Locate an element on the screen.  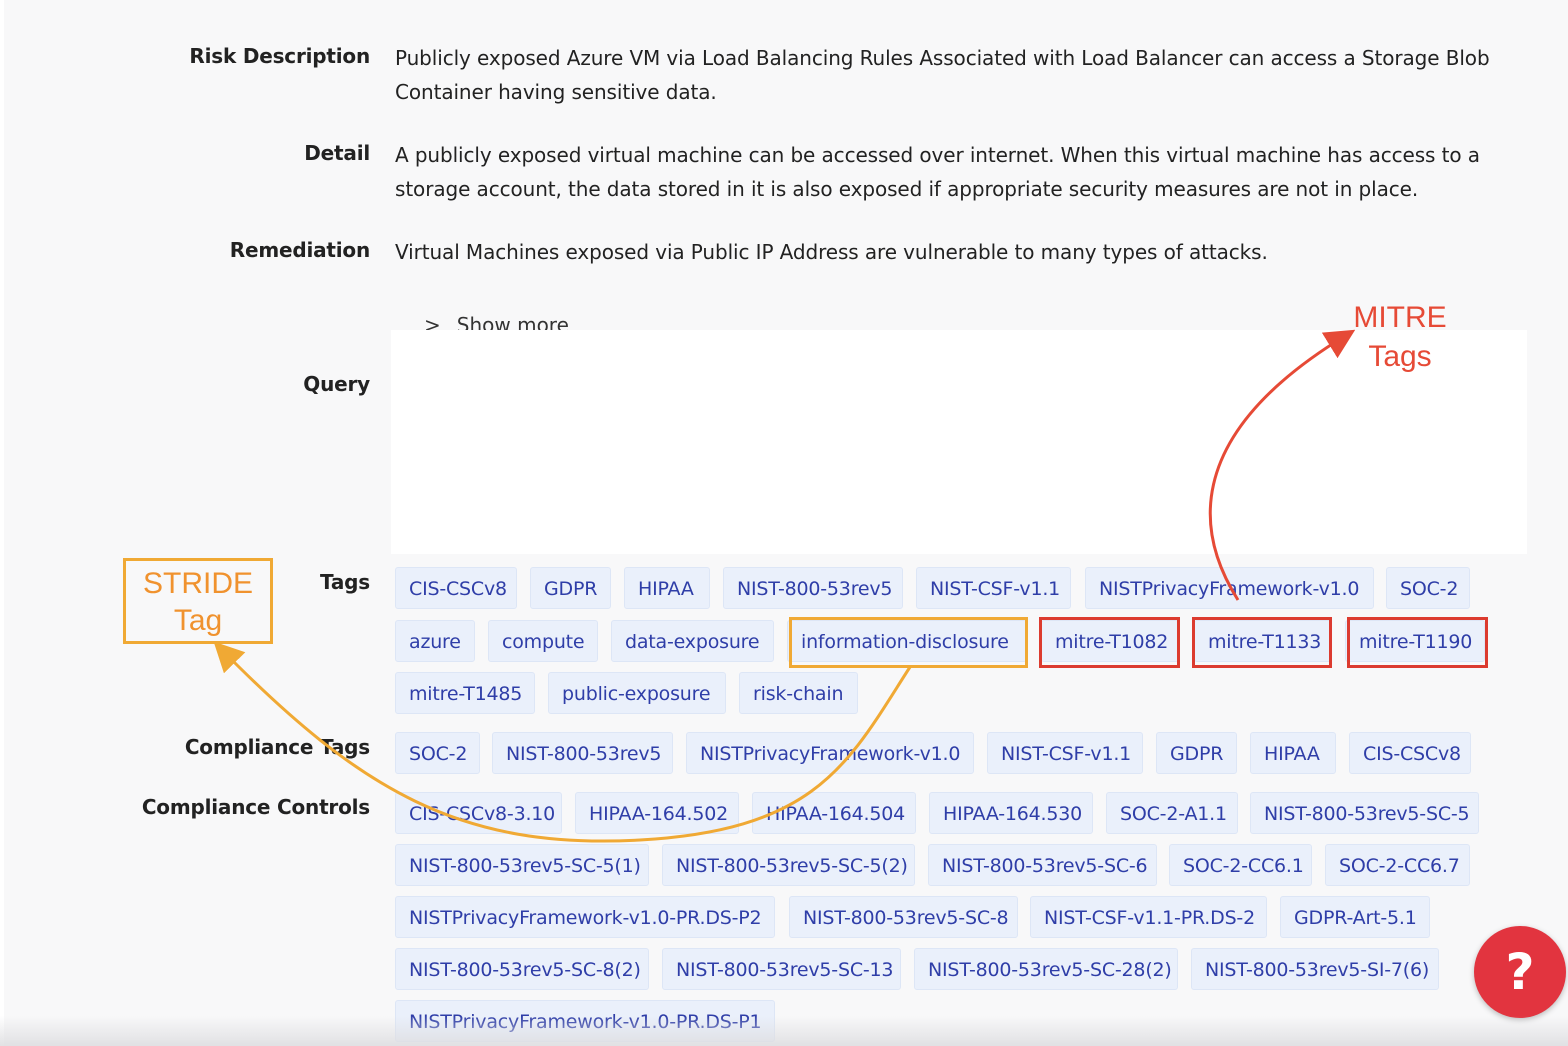
tag-chip: NIST-CSF-v1.1 is located at coordinates (993, 588).